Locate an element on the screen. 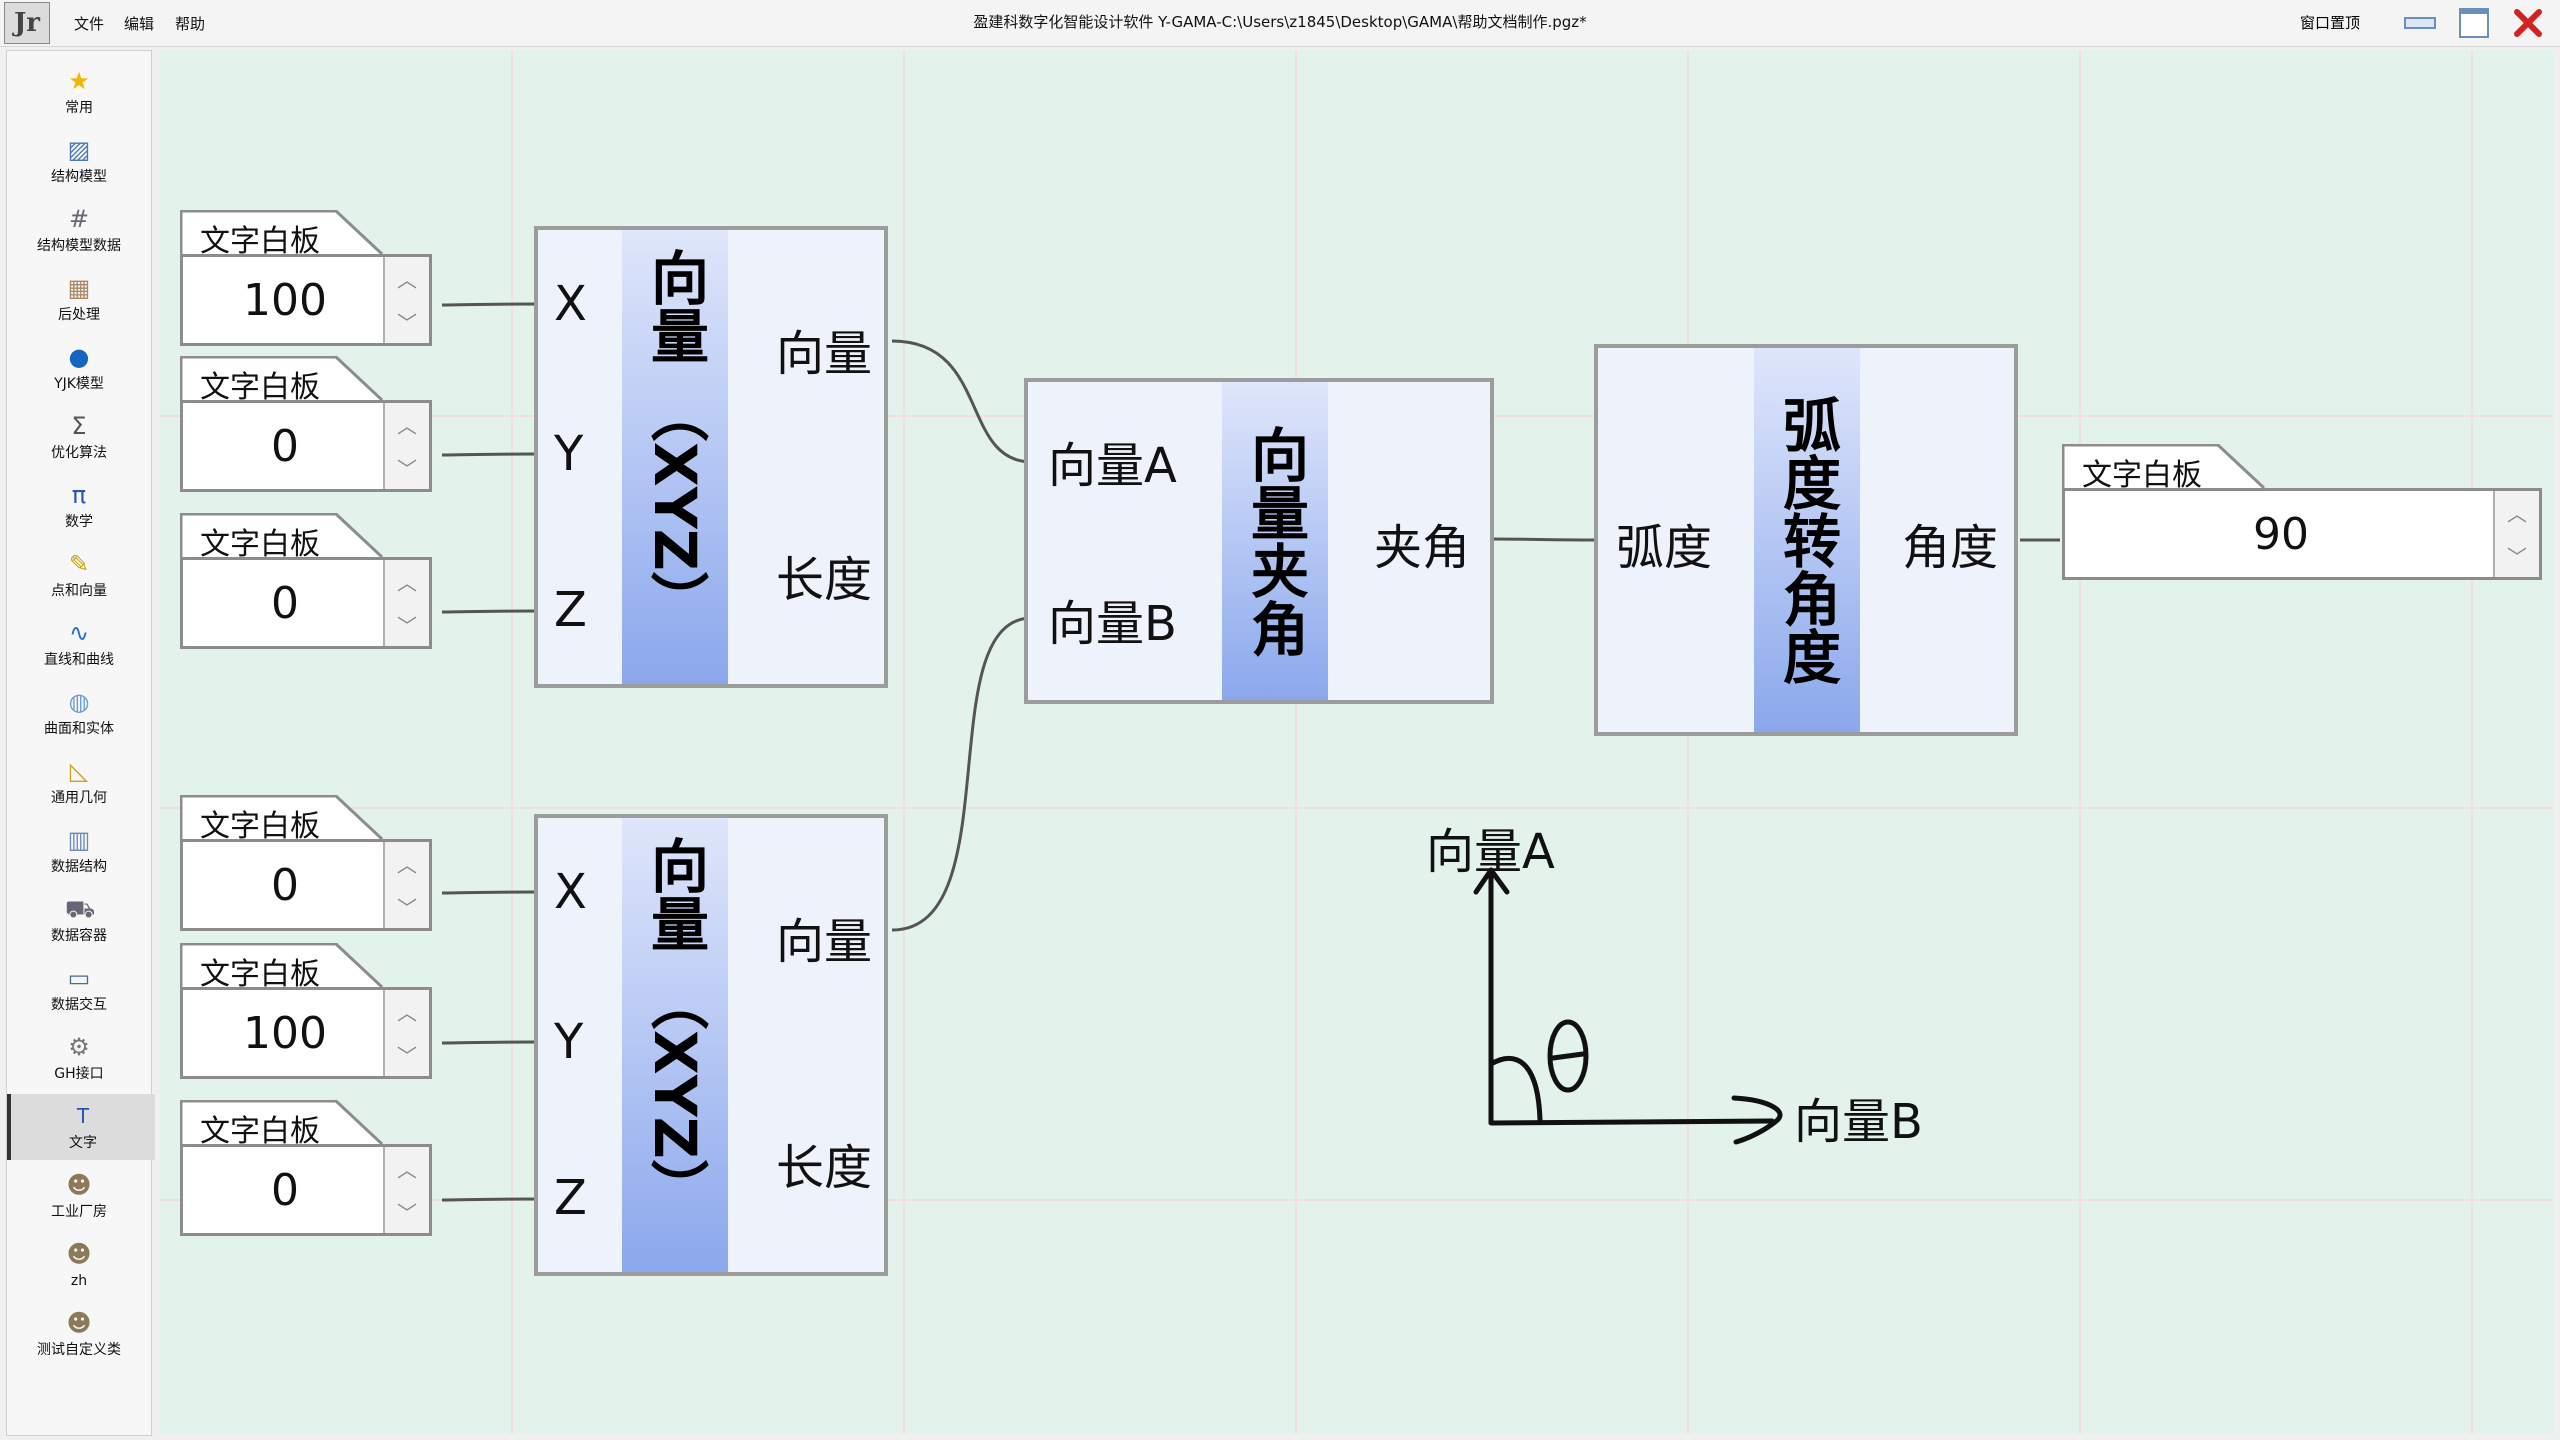 The width and height of the screenshot is (2560, 1440). radian-to-degree-node: 弧度转角度 弧度 角度 is located at coordinates (1806, 540).